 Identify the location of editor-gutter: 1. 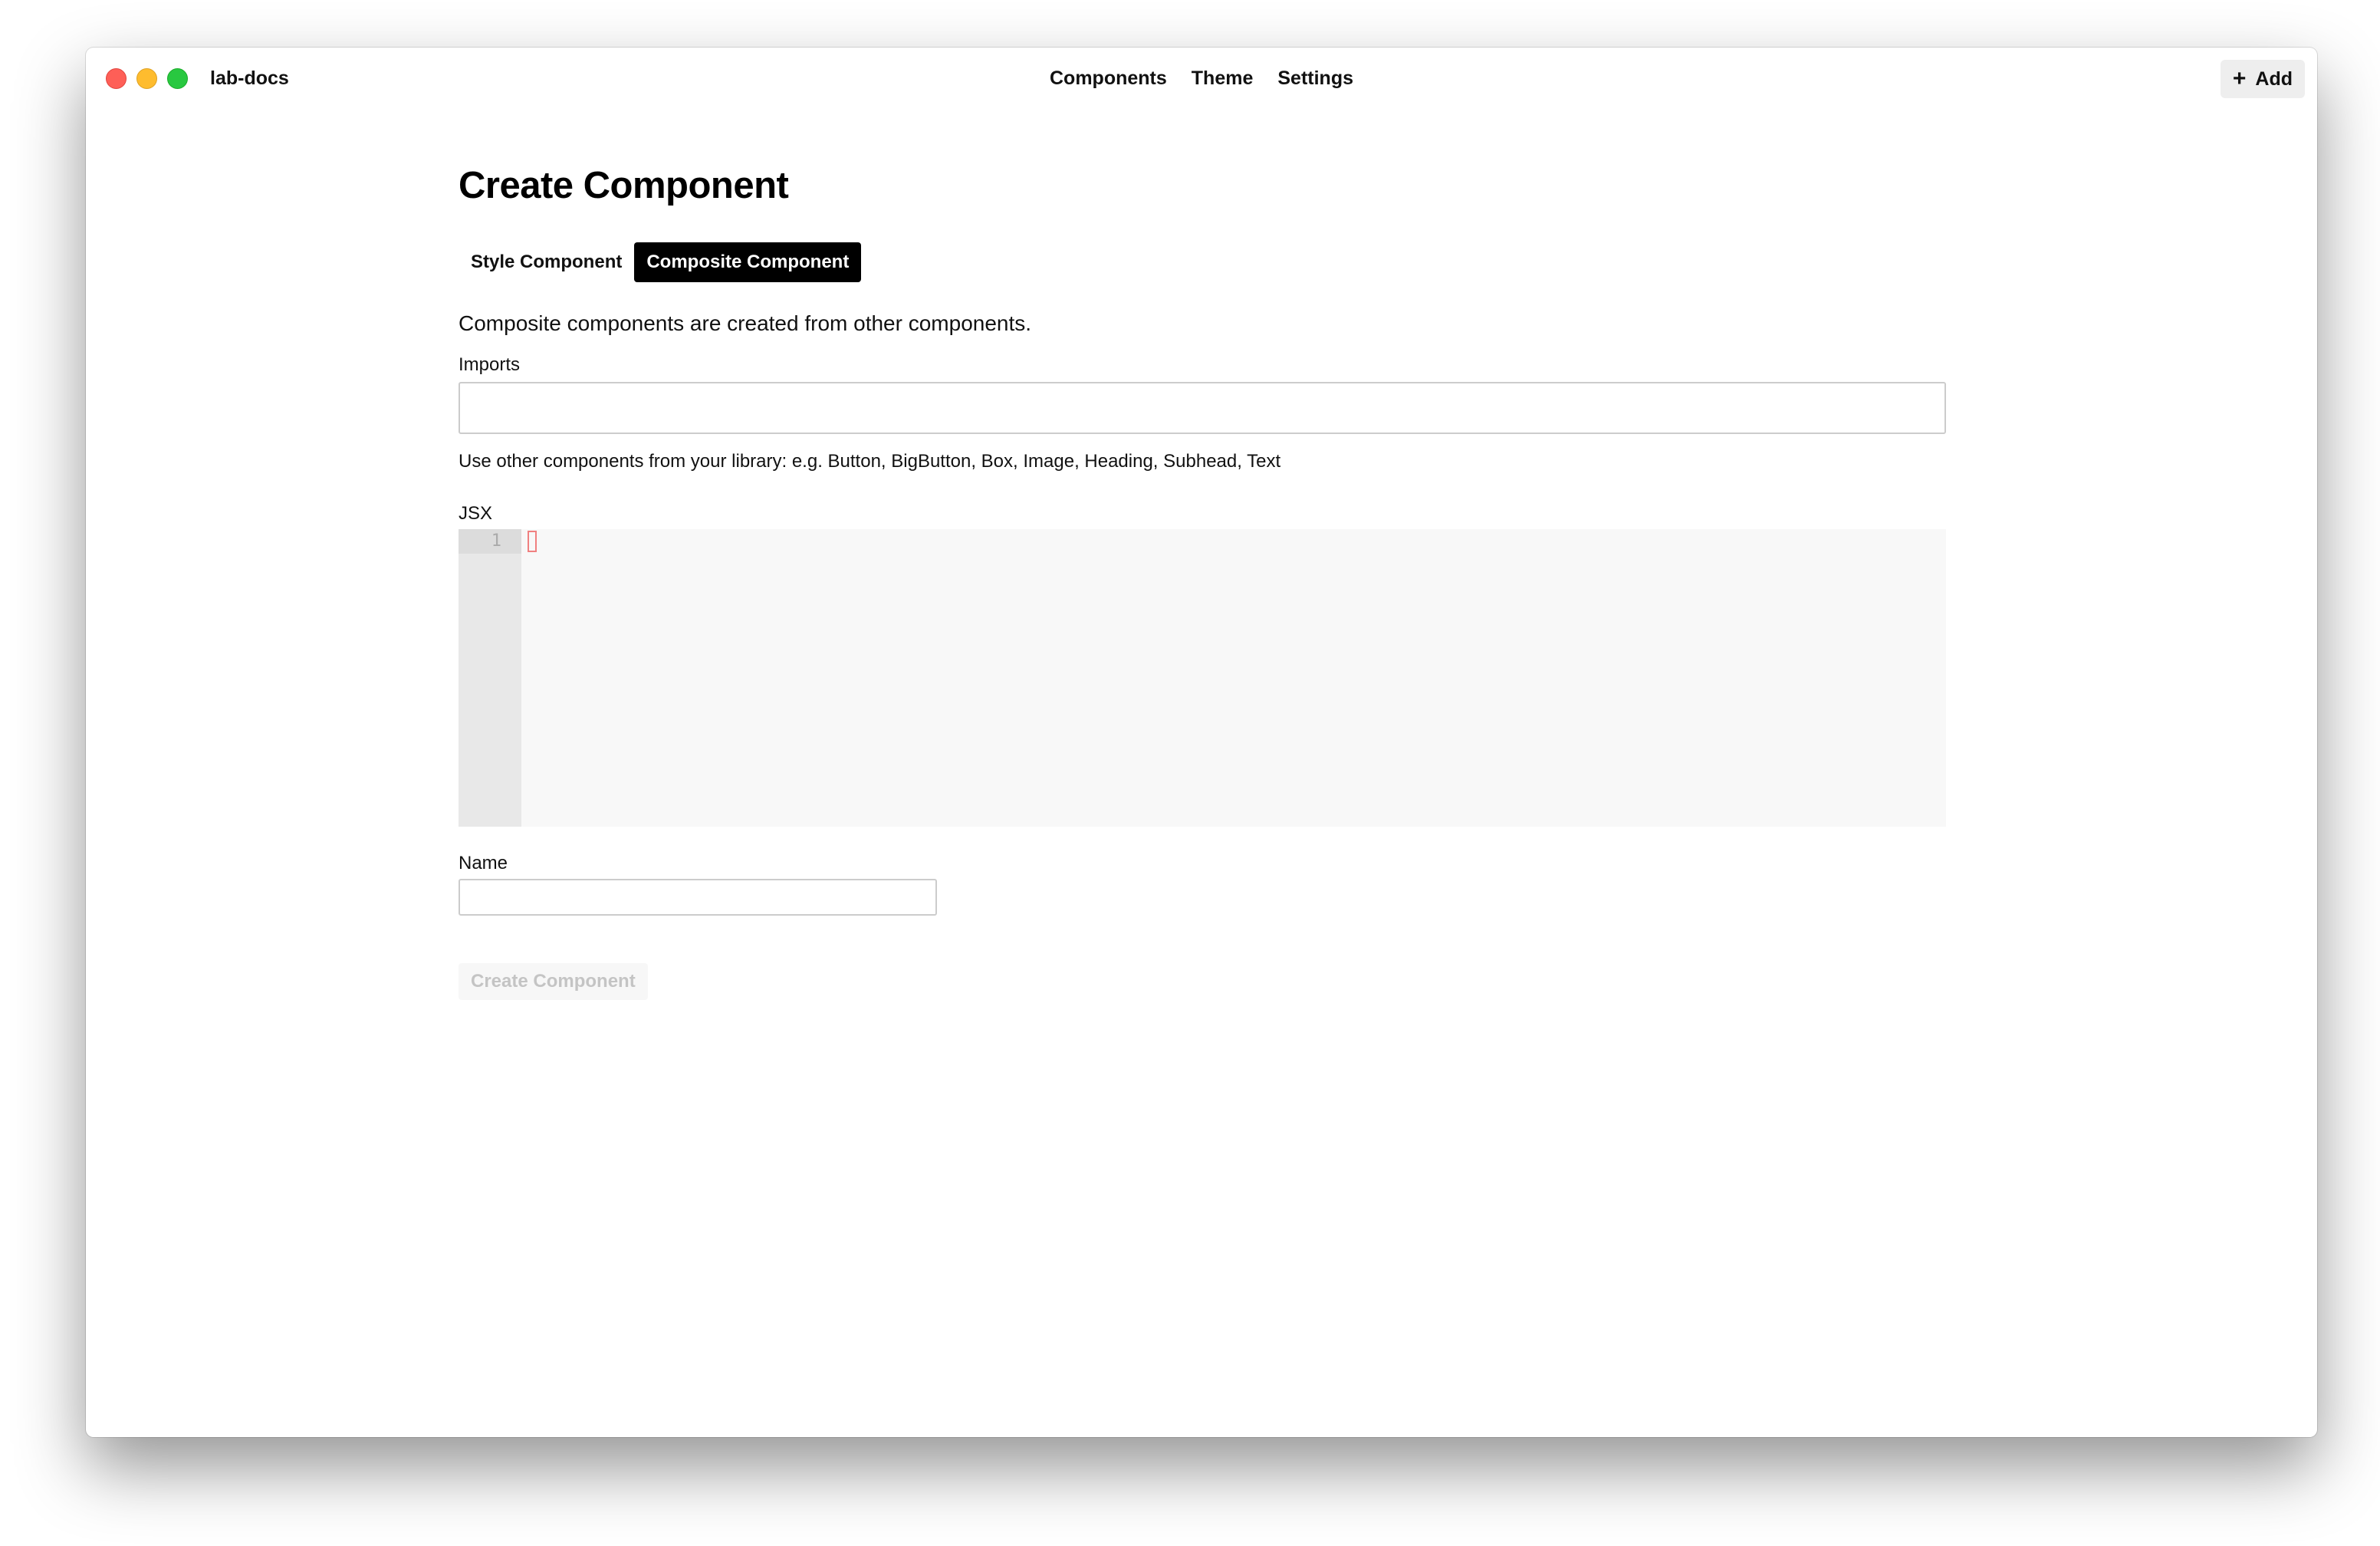
(490, 678).